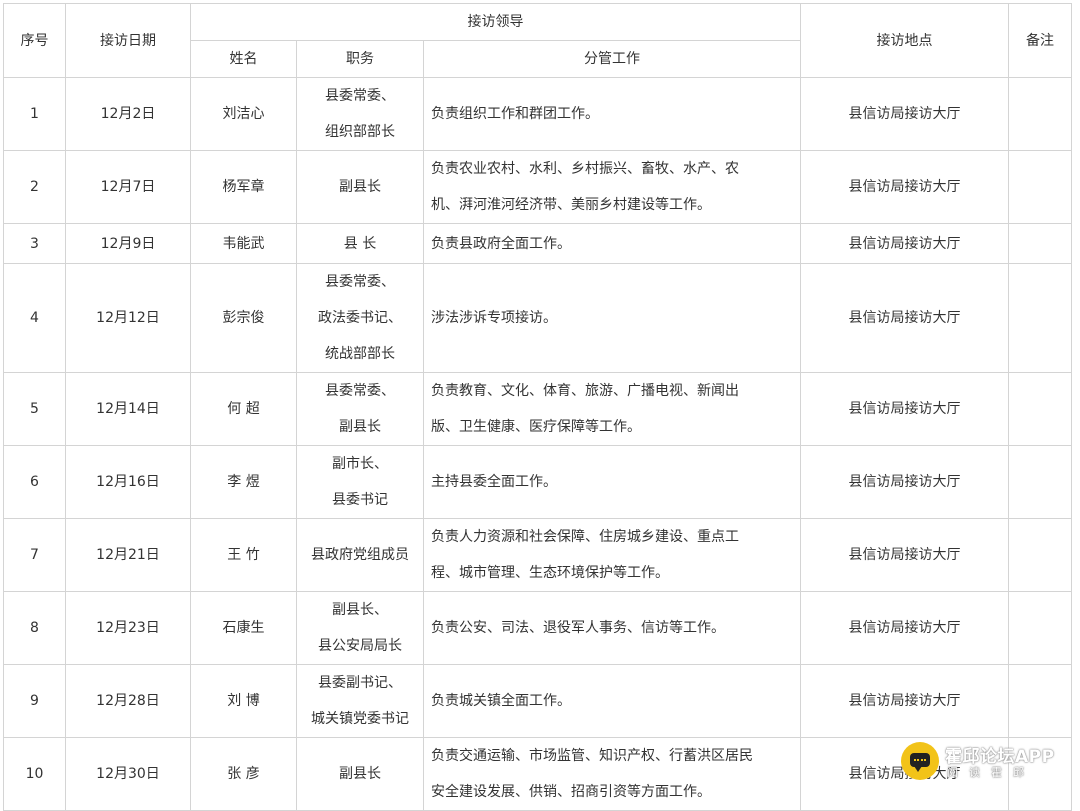 The height and width of the screenshot is (811, 1080). I want to click on cell-duty: 主持县委全面工作。, so click(612, 482).